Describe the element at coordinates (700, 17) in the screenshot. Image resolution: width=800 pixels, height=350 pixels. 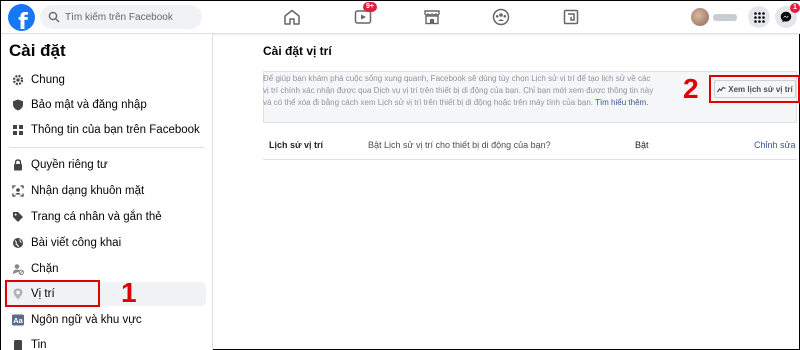
I see `avatar` at that location.